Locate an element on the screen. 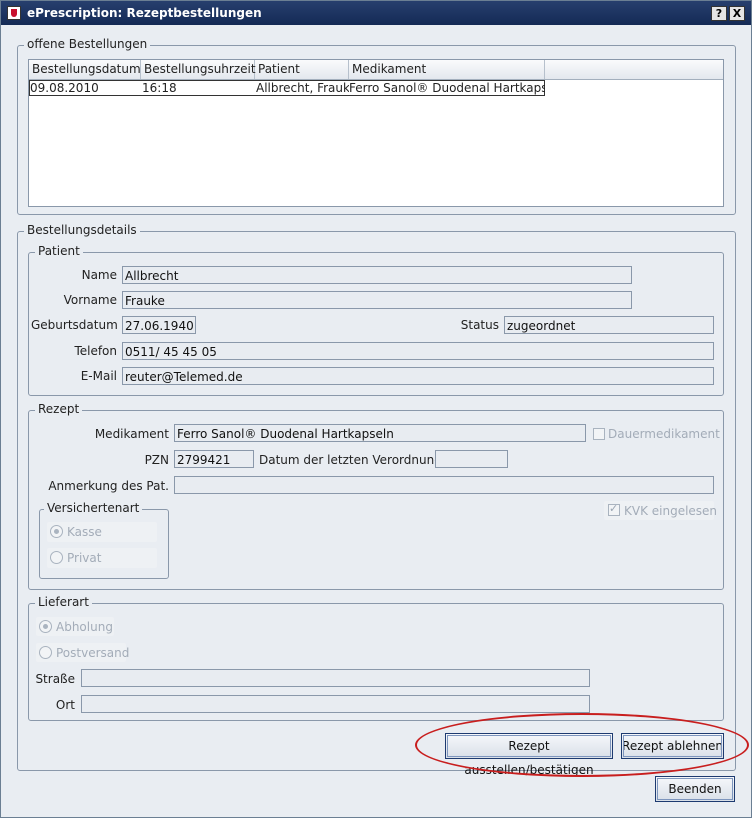 This screenshot has height=818, width=752. vorname-field: Frauke is located at coordinates (377, 300).